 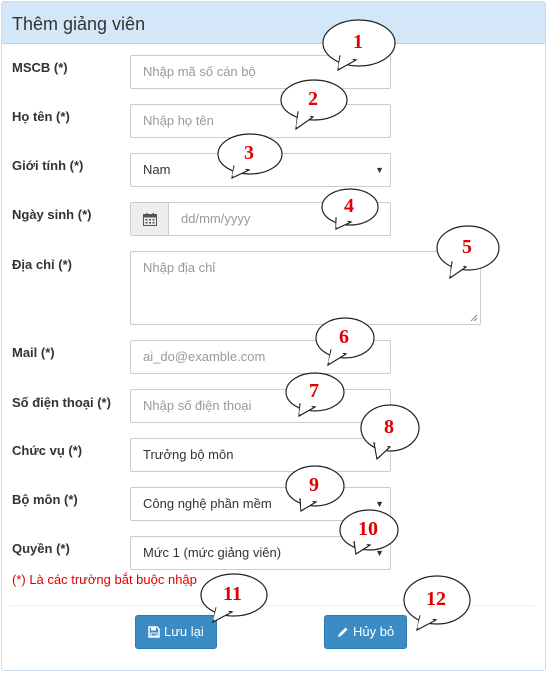 I want to click on callout-number: 12, so click(x=436, y=599).